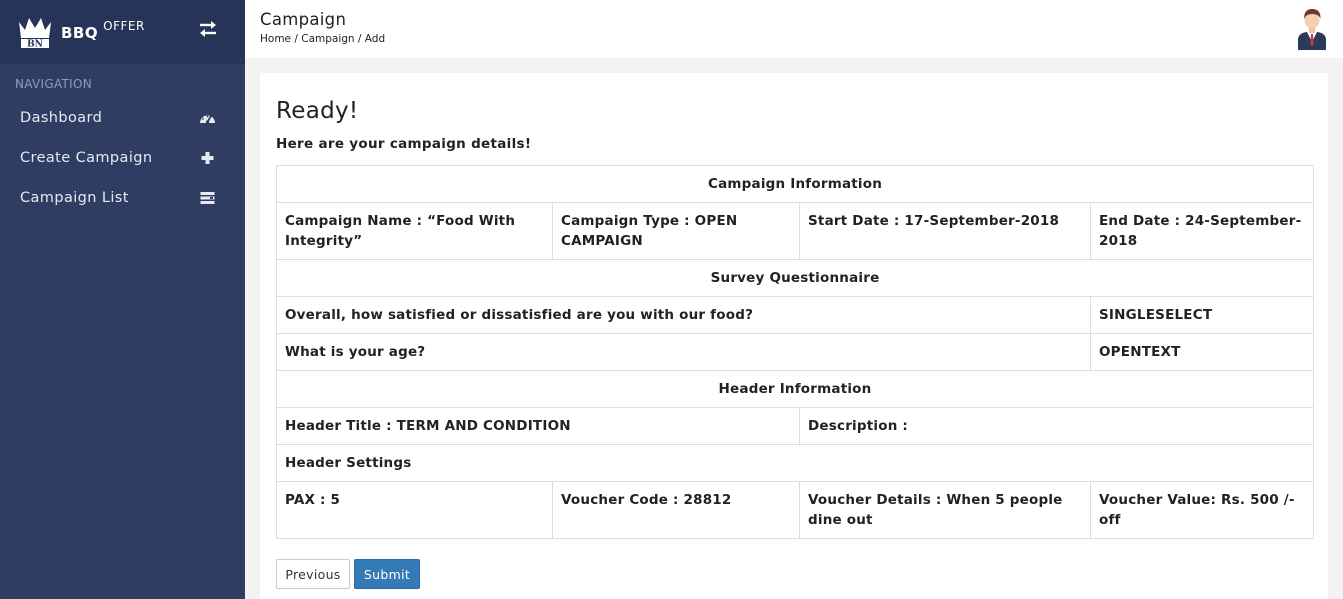 The height and width of the screenshot is (599, 1343). I want to click on user-avatar, so click(1312, 28).